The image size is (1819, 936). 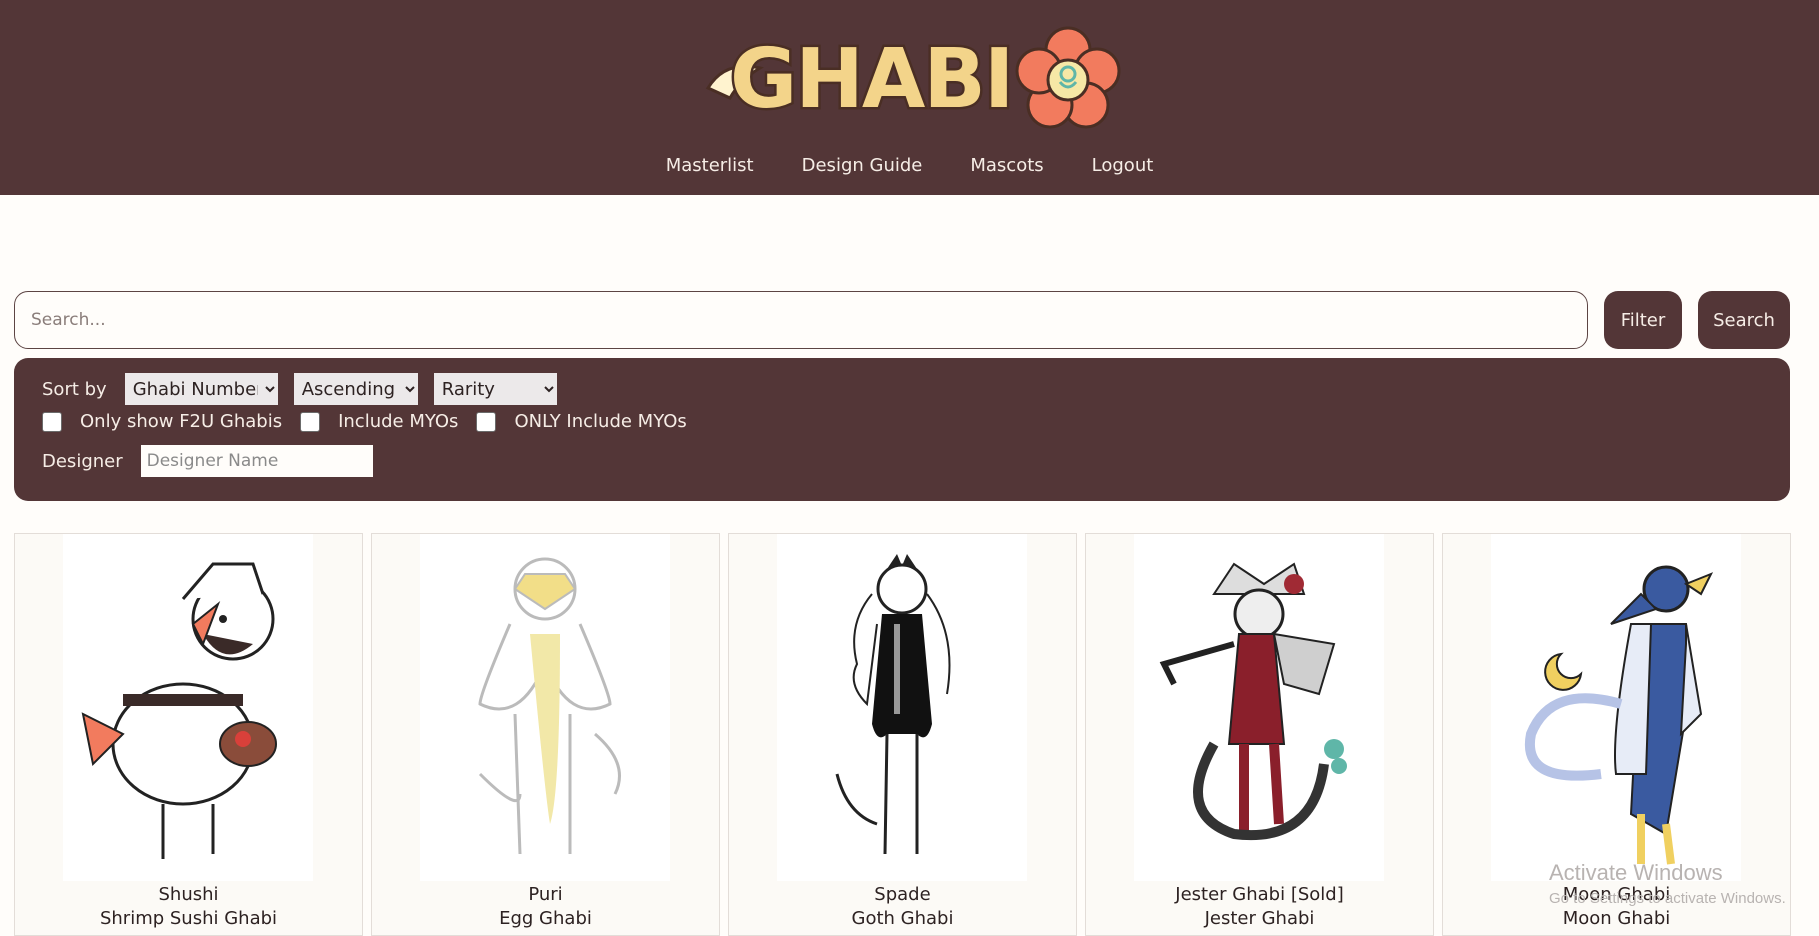 I want to click on character-type: Shrimp Sushi Ghabi, so click(x=188, y=918).